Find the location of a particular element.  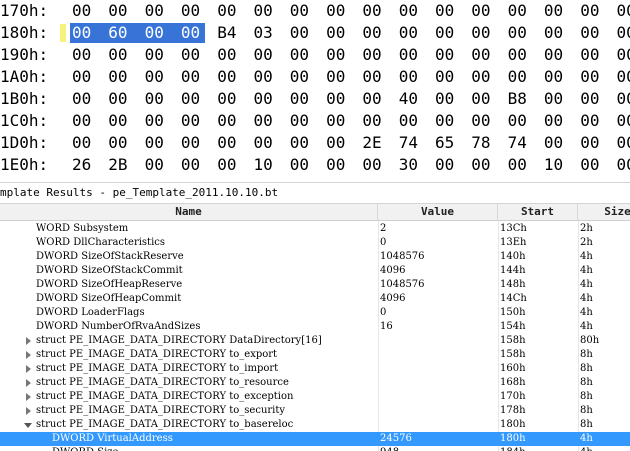

cell-value: 4096 is located at coordinates (438, 299).